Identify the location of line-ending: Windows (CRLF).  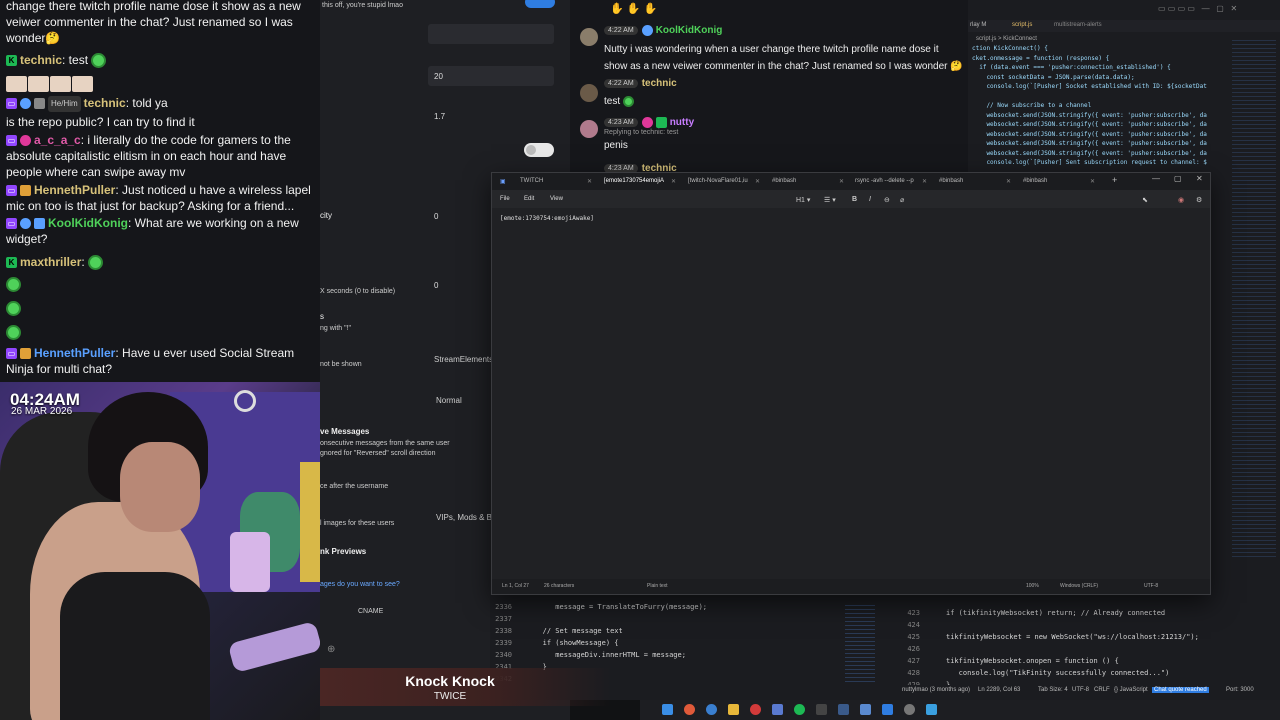
(1079, 586).